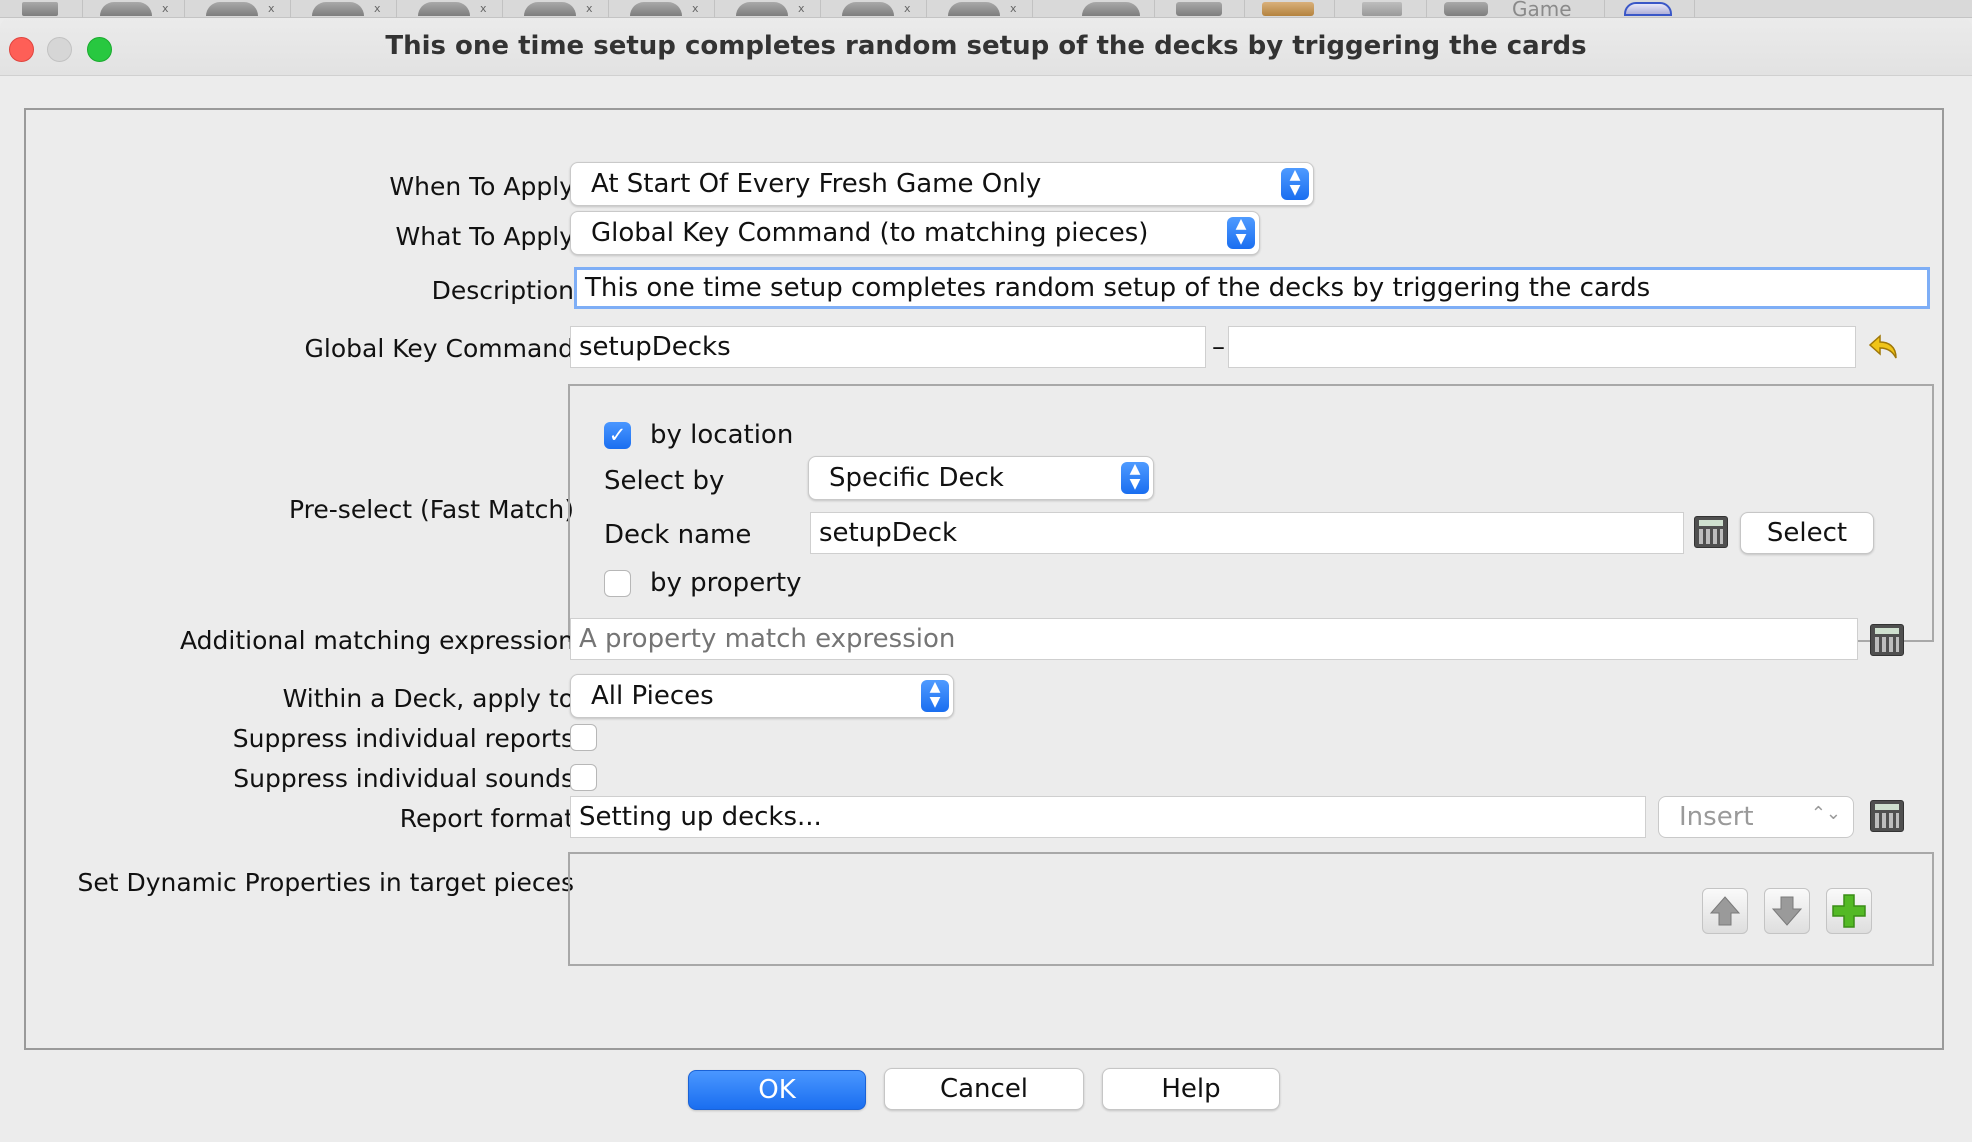 The width and height of the screenshot is (1972, 1142). I want to click on what-to-apply-label: What To Apply, so click(484, 236).